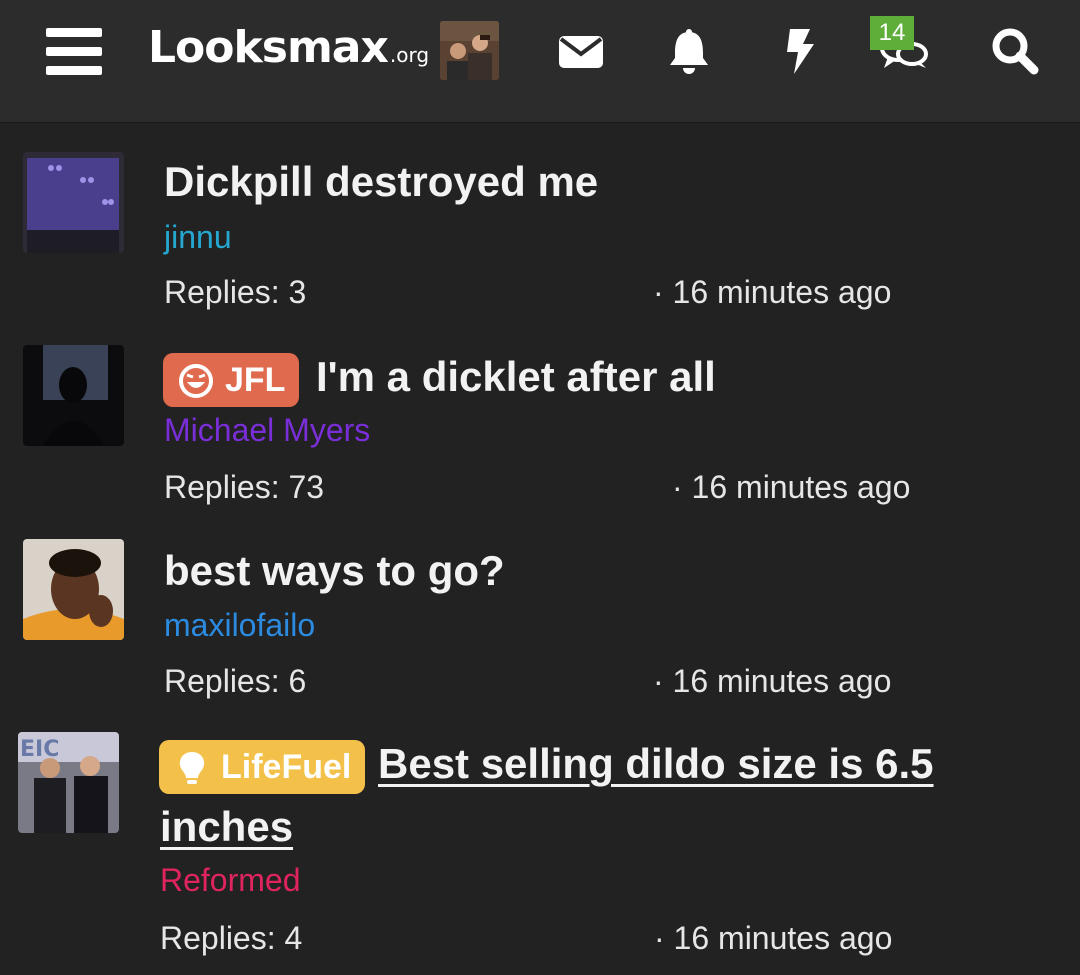  I want to click on thread-author: Michael Myers, so click(267, 430).